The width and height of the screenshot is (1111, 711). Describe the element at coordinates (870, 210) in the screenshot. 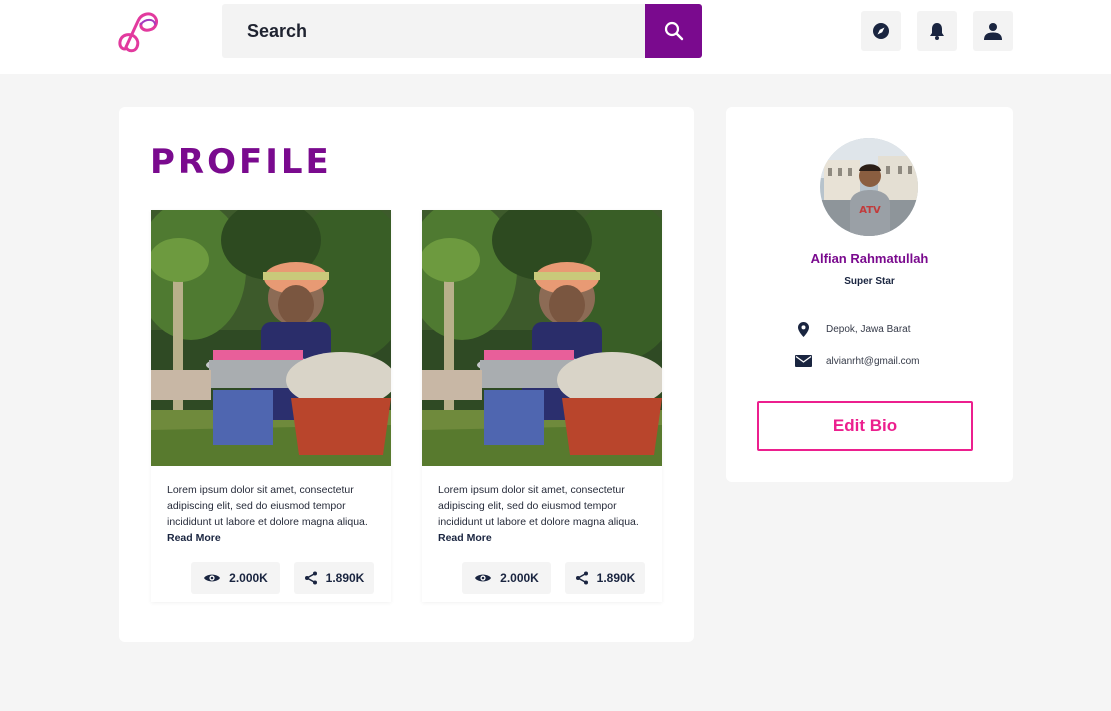

I see `svg-text: ATV` at that location.